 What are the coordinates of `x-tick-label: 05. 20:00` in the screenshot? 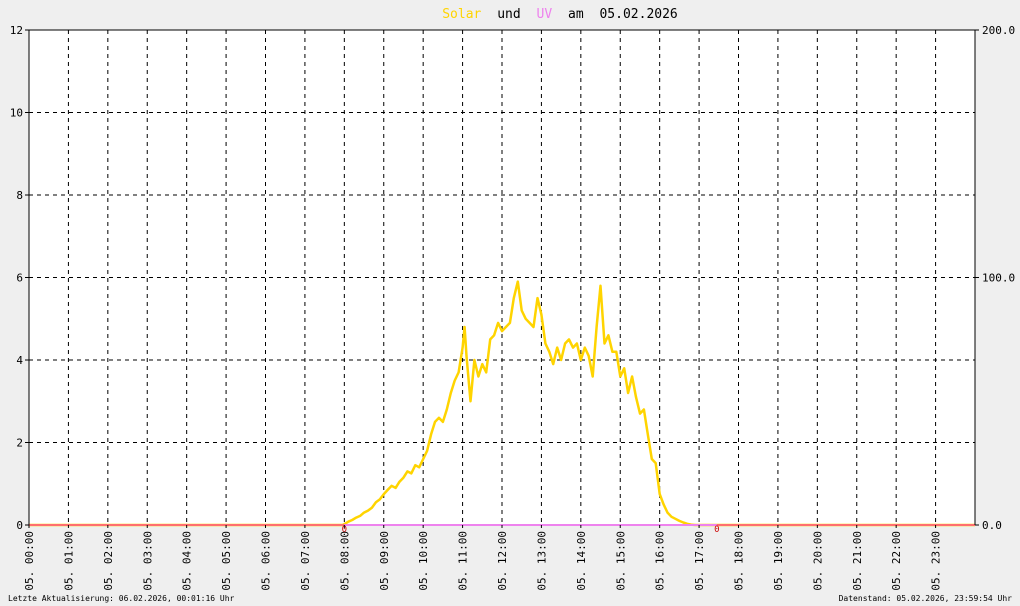 It's located at (817, 561).